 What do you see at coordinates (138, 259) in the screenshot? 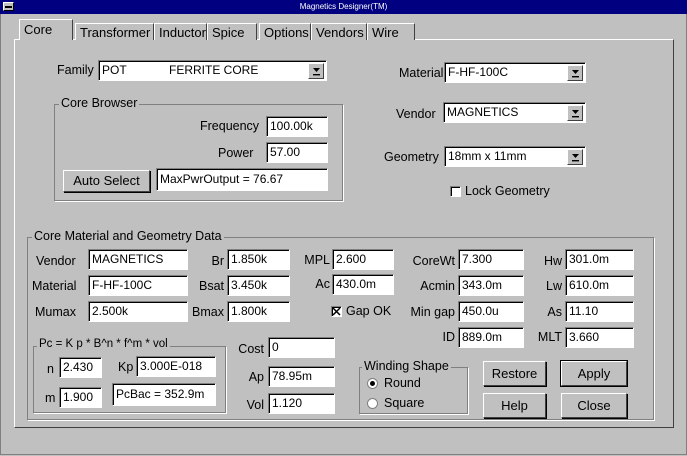
I see `cmgd-vendor-field: MAGNETICS` at bounding box center [138, 259].